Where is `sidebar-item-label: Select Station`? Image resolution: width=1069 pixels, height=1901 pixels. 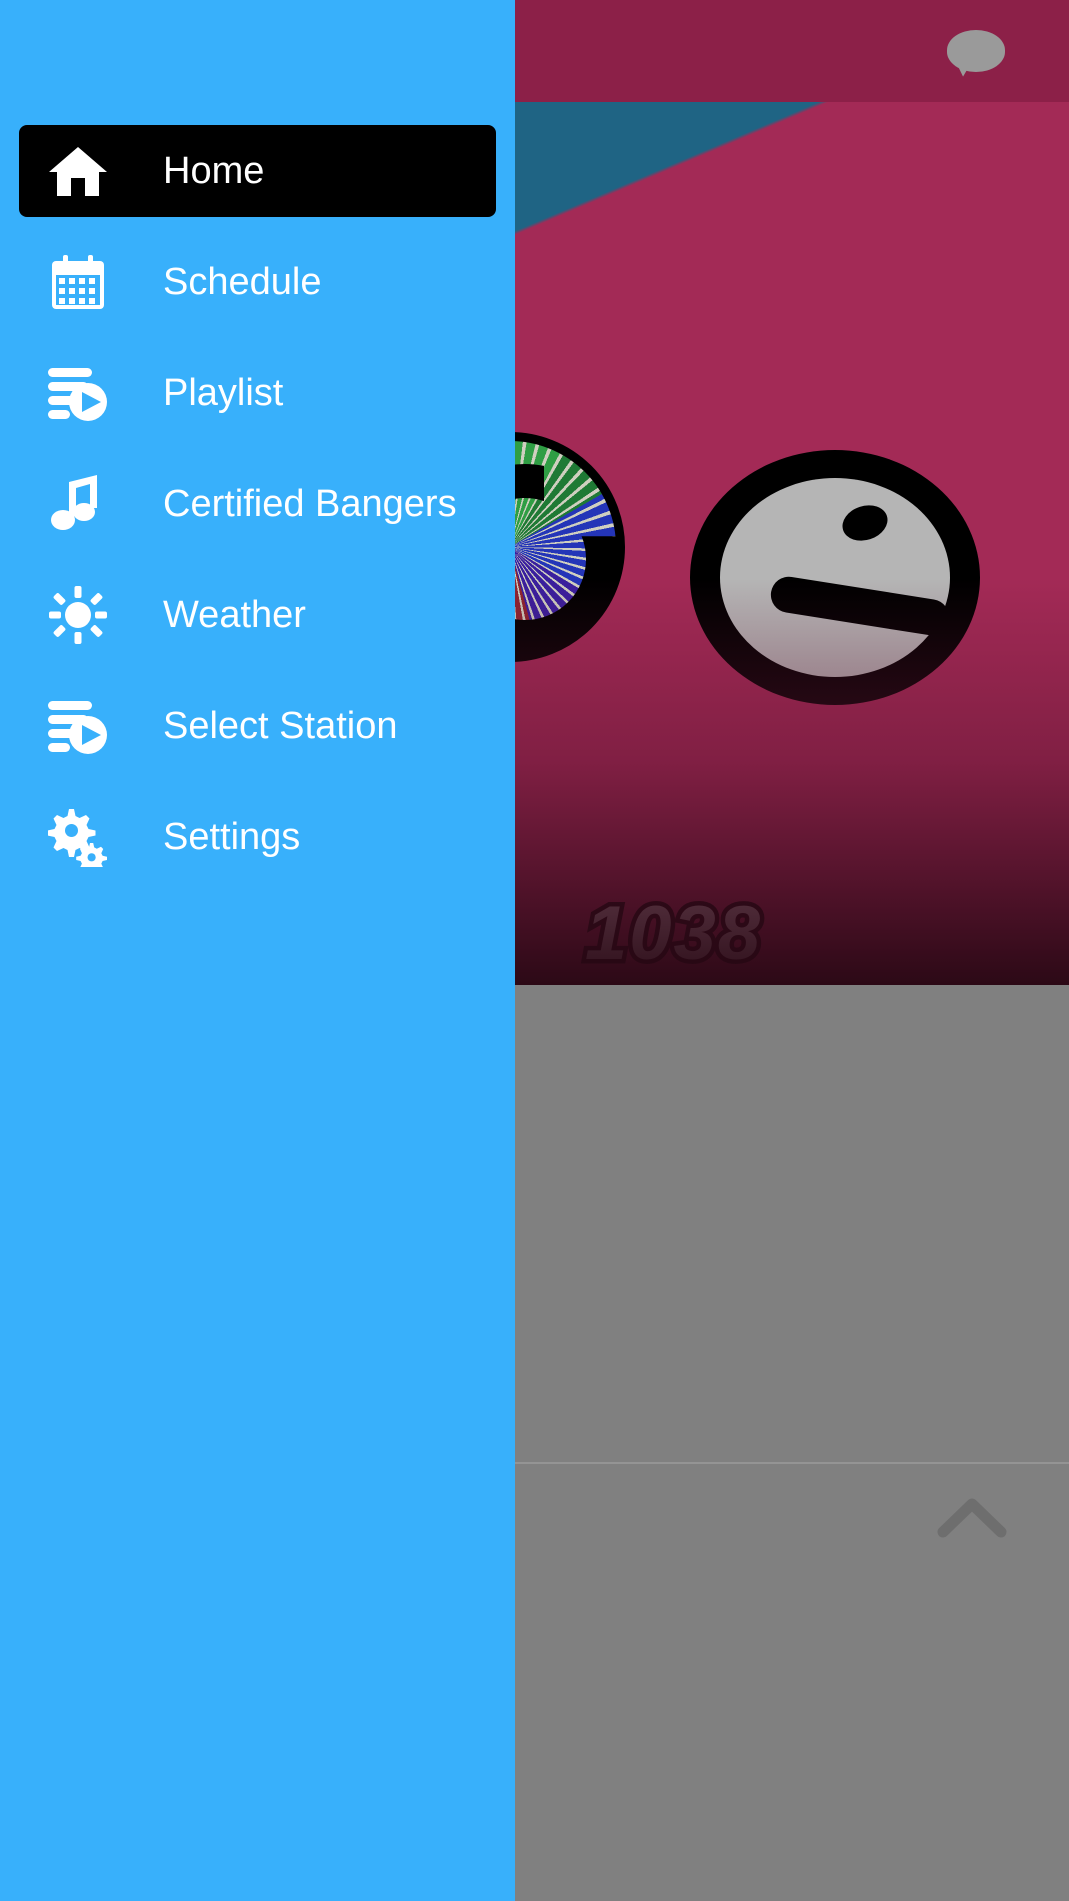
sidebar-item-label: Select Station is located at coordinates (280, 725).